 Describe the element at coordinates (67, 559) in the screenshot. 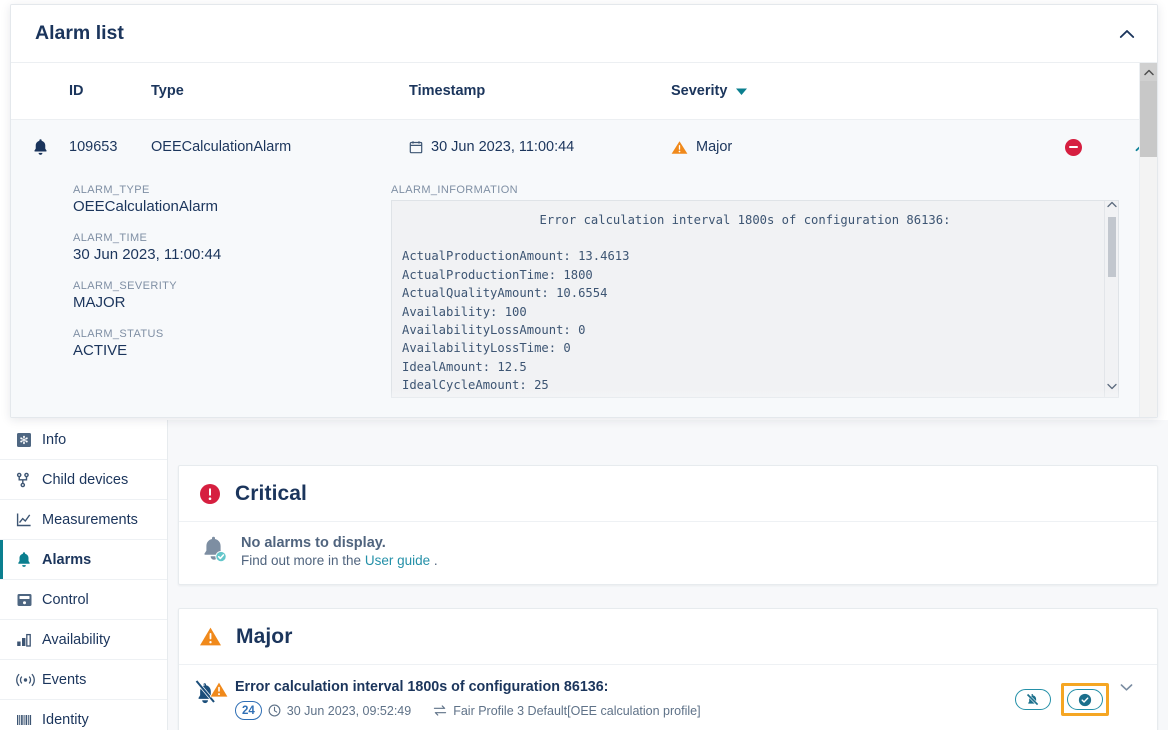

I see `sidebar-item-label: Alarms` at that location.